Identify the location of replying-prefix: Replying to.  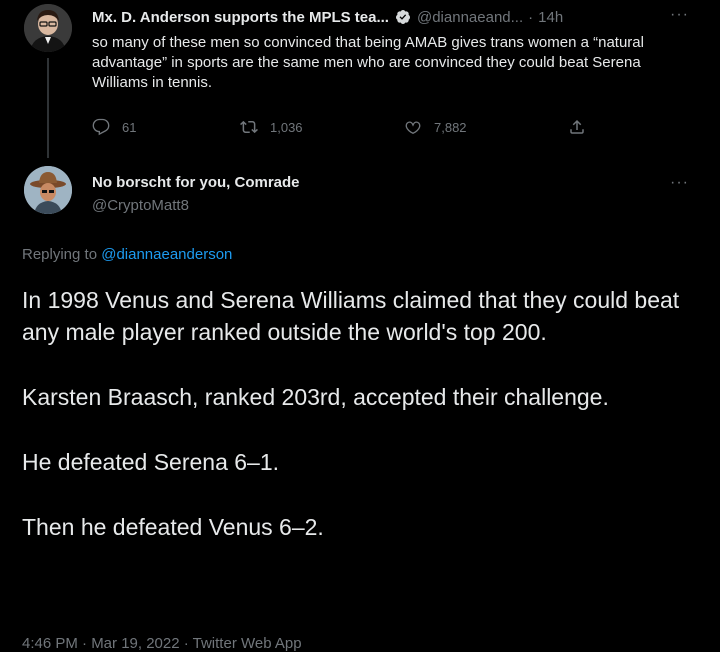
(62, 254).